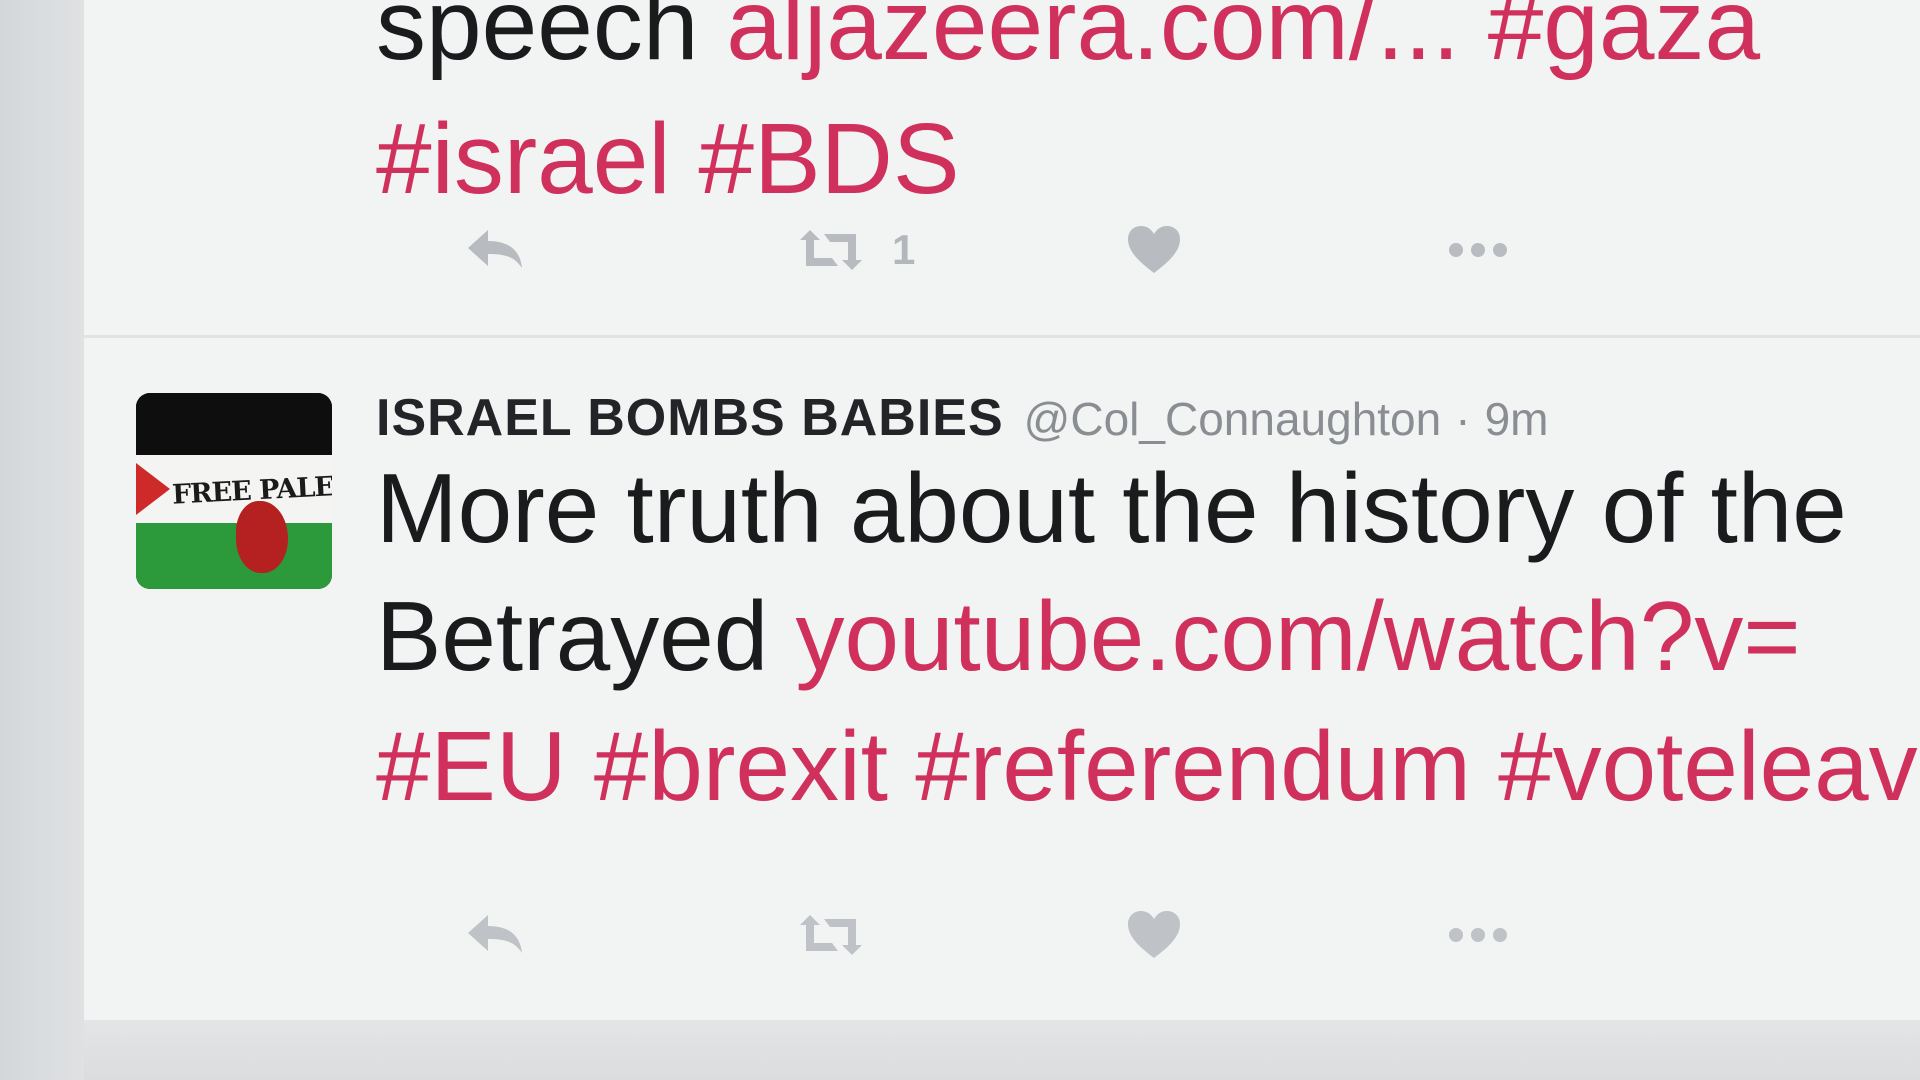 The height and width of the screenshot is (1080, 1920). I want to click on tweet-text-line: More truth about the history of the, so click(1111, 508).